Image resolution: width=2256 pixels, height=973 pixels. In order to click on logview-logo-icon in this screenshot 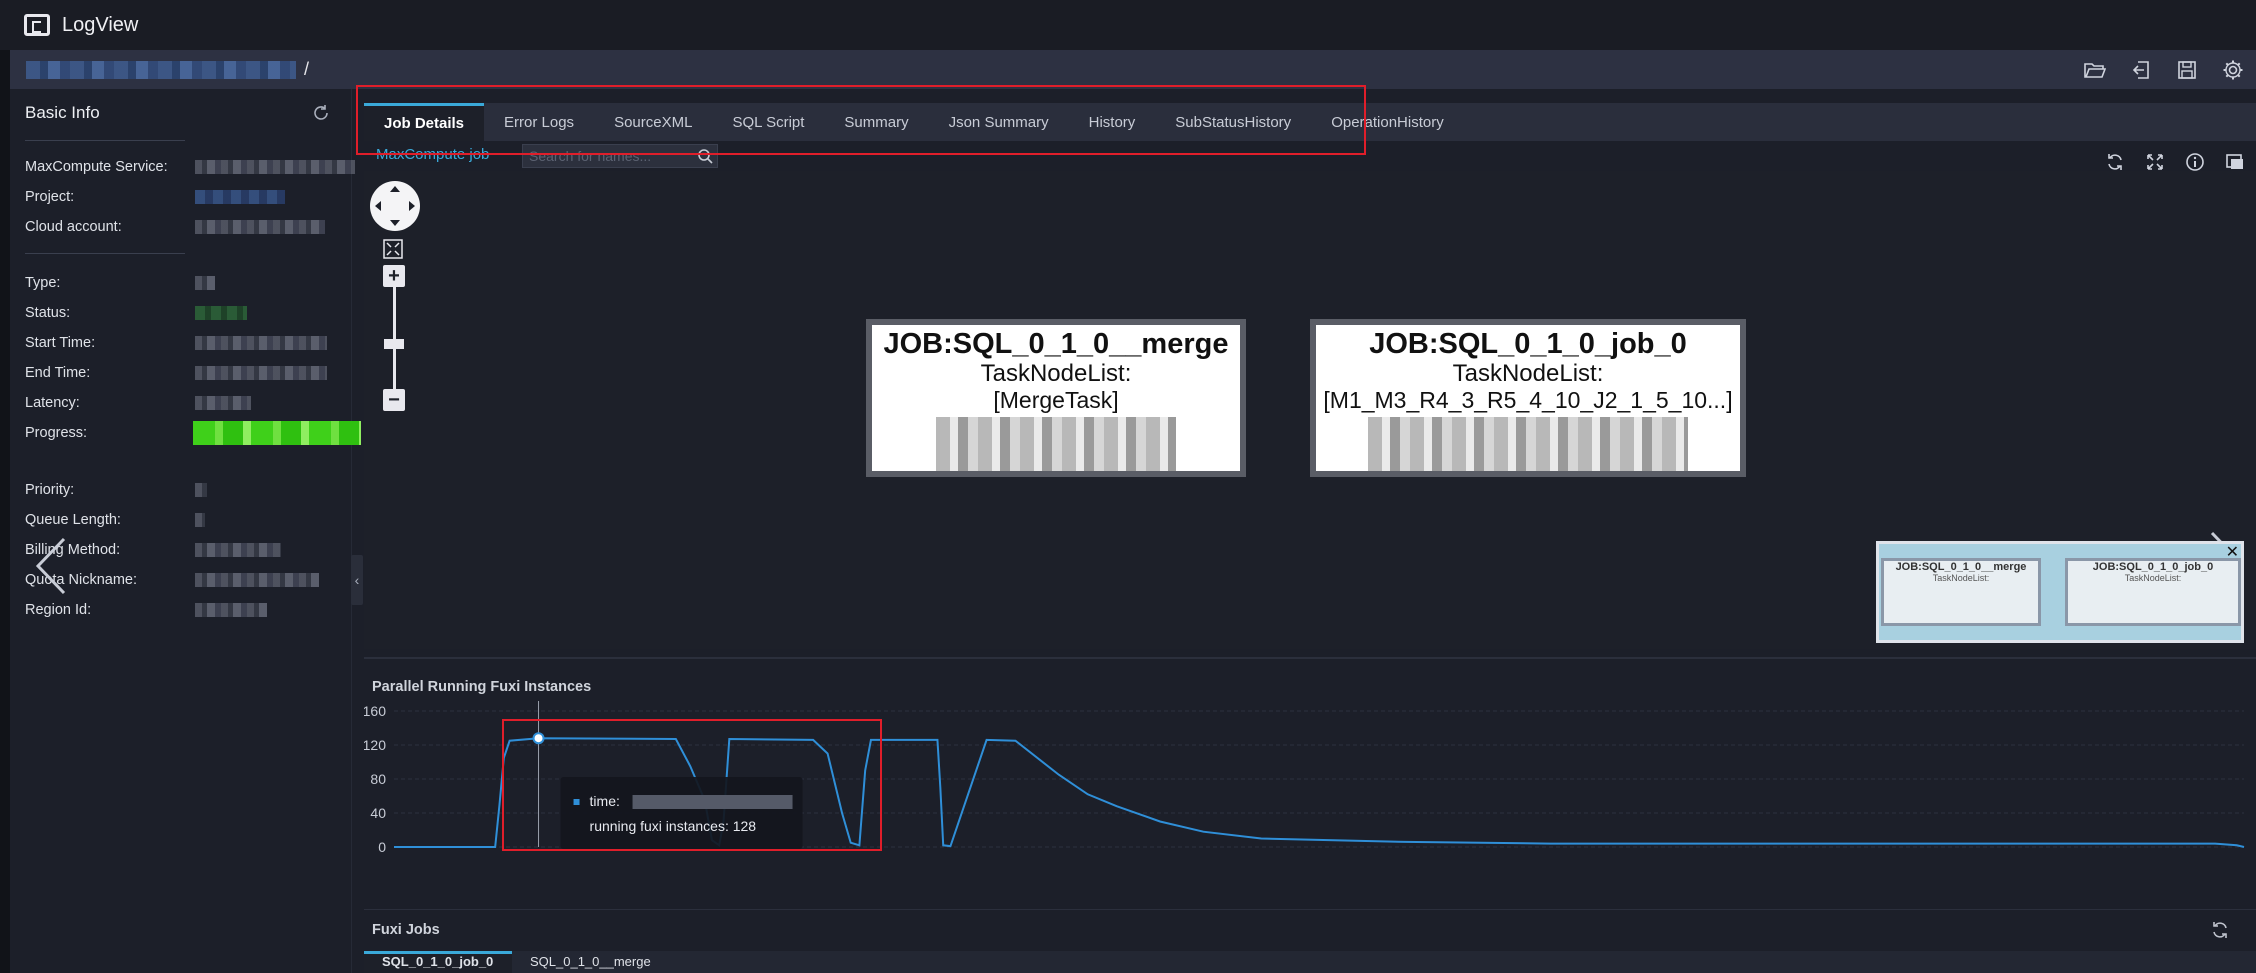, I will do `click(37, 25)`.